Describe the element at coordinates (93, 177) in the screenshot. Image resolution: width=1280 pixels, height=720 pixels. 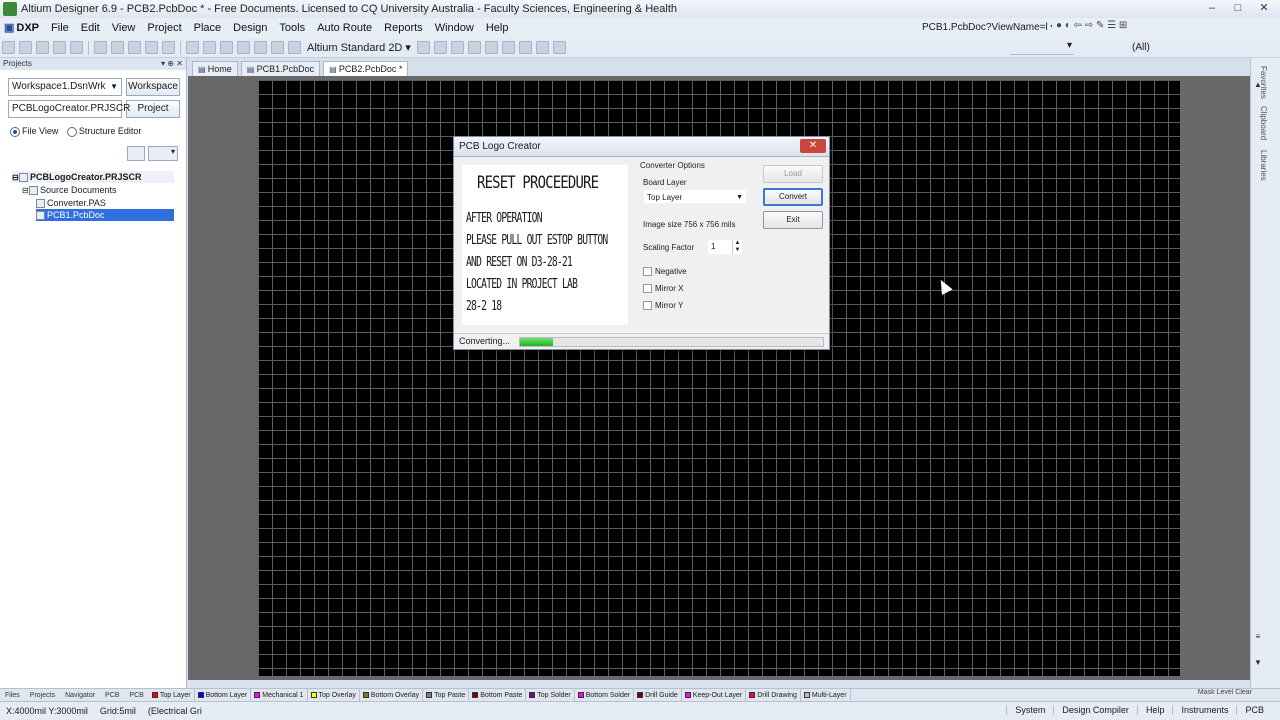
I see `tree-project-item: ⊟ PCBLogoCreator.PRJSCR` at that location.